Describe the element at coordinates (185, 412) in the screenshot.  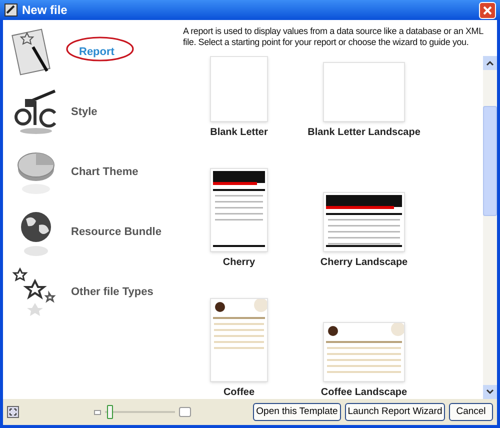
I see `large-size-icon` at that location.